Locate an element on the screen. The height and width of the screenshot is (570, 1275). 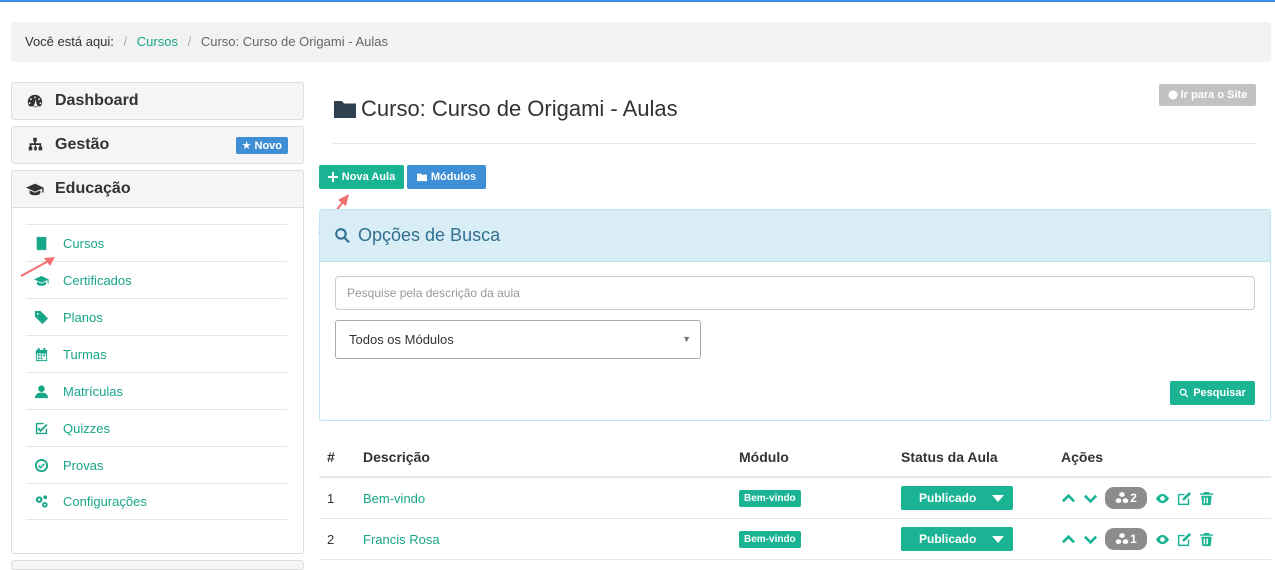
row-number: 1 is located at coordinates (331, 498).